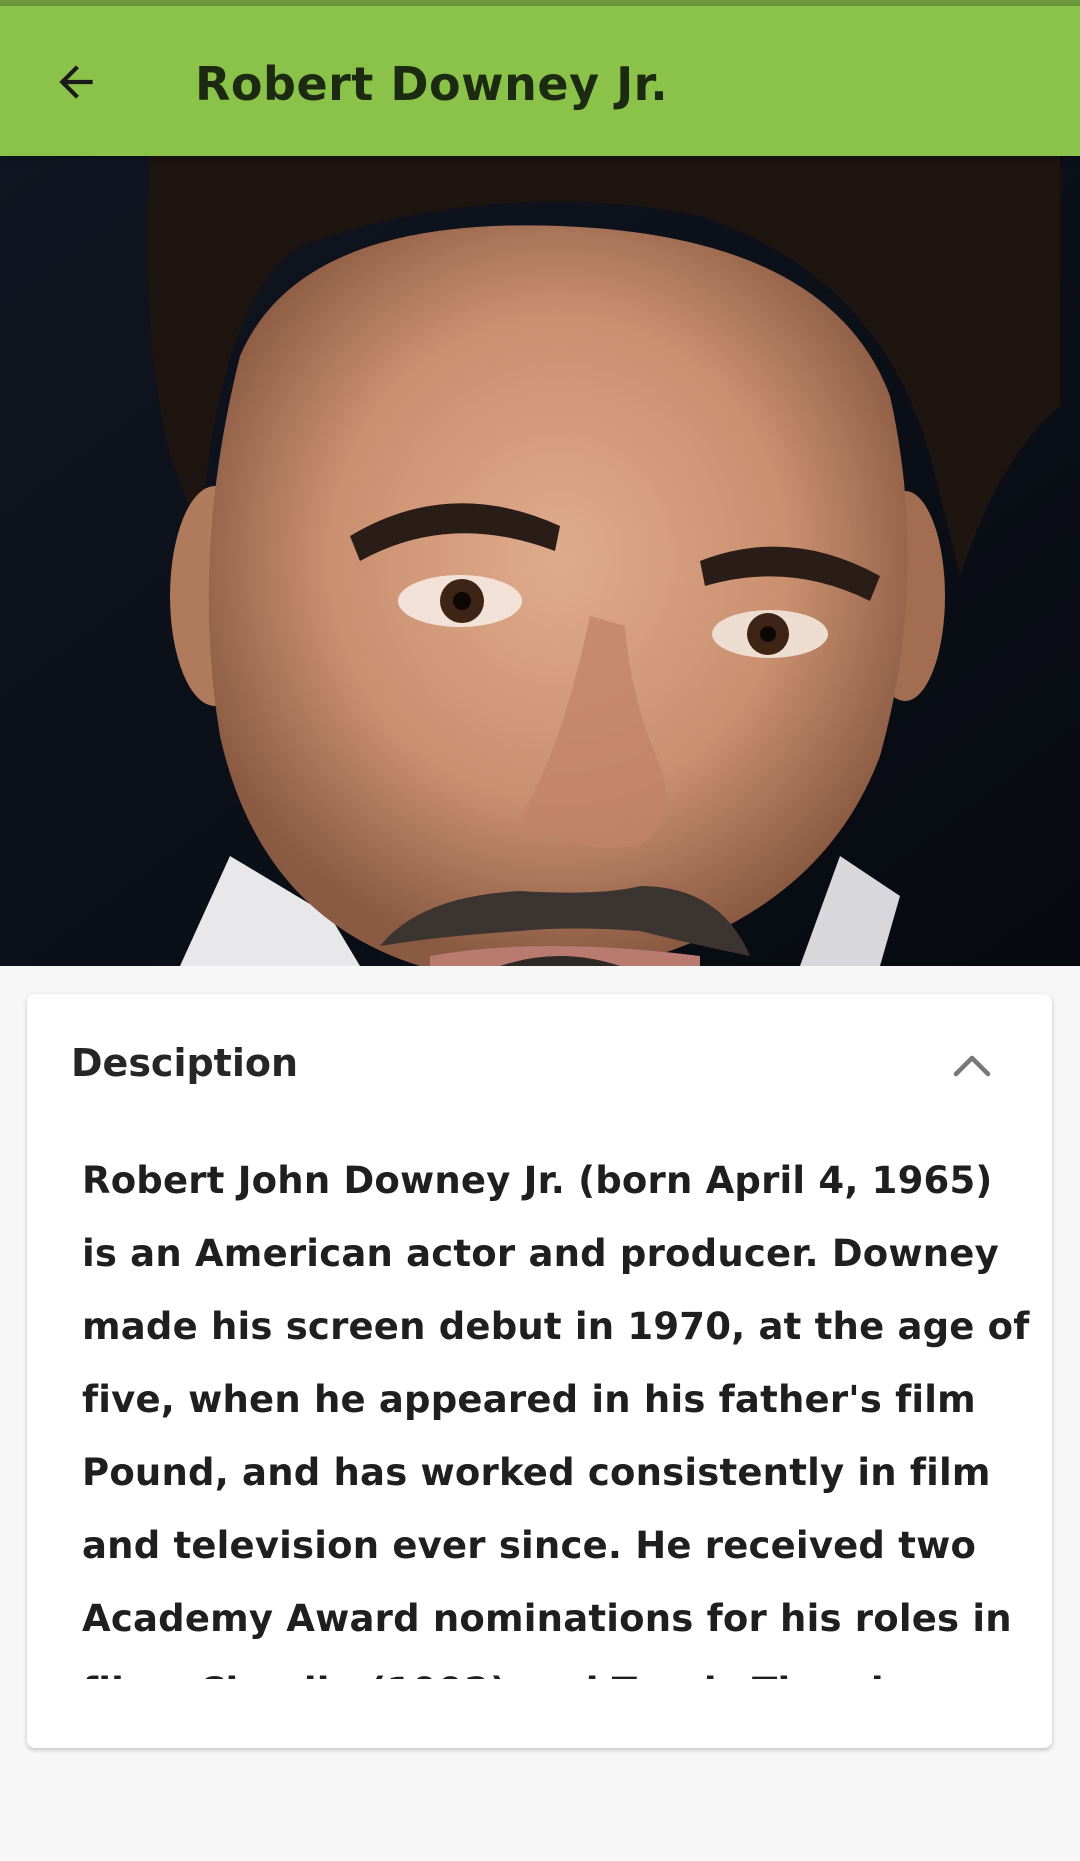 The image size is (1080, 1861). What do you see at coordinates (539, 1064) in the screenshot?
I see `description-header: Desciption` at bounding box center [539, 1064].